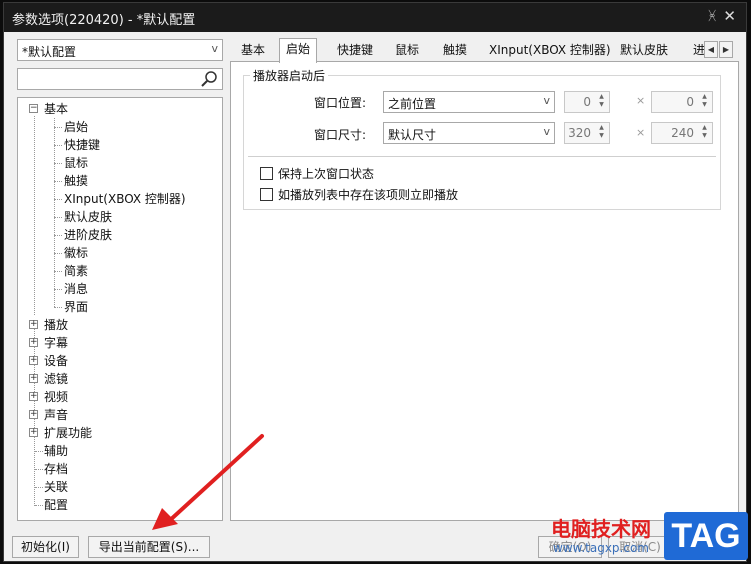 This screenshot has height=564, width=751. Describe the element at coordinates (644, 51) in the screenshot. I see `tab-item: 默认皮肤` at that location.